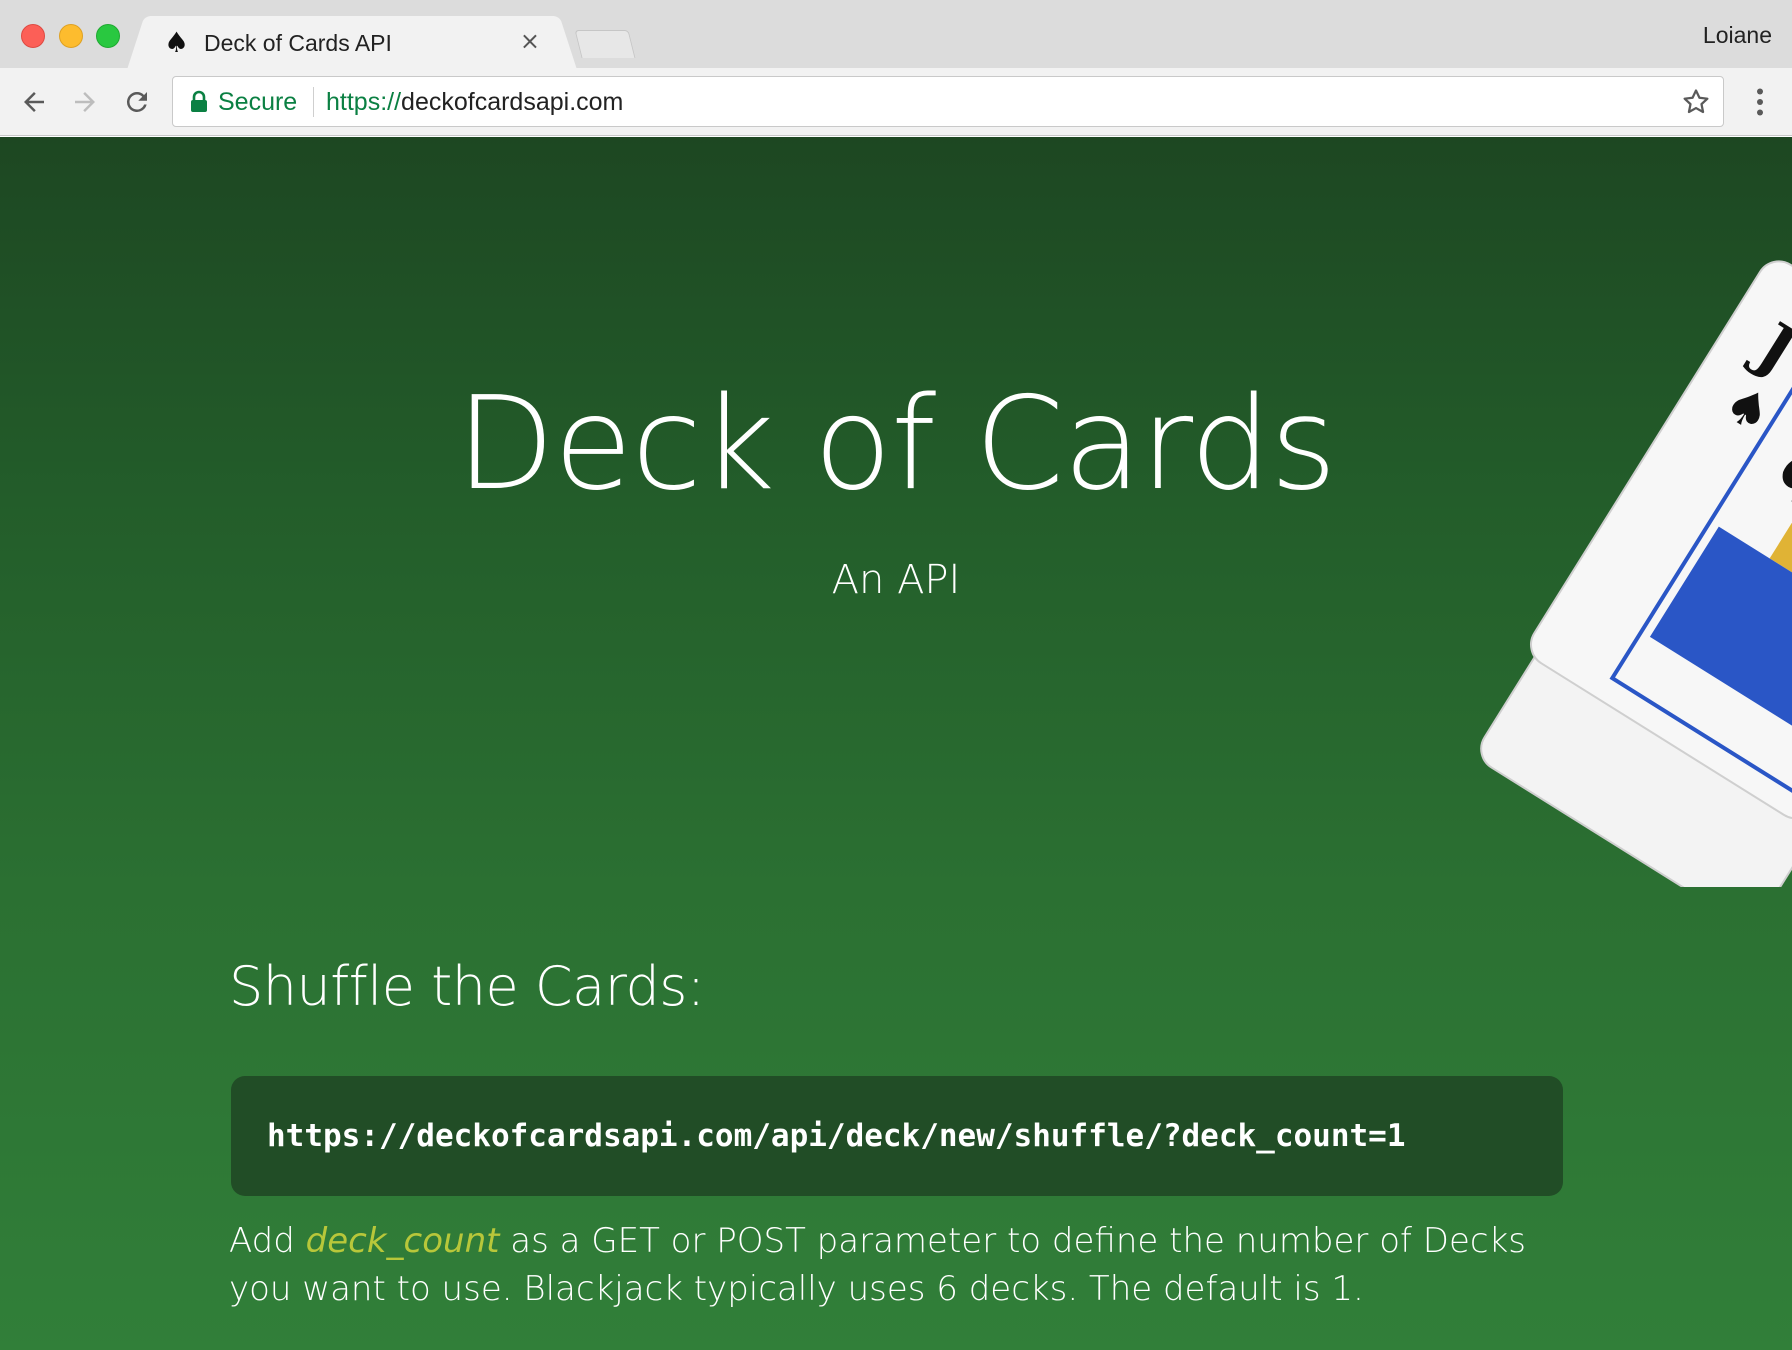 The height and width of the screenshot is (1350, 1792). Describe the element at coordinates (267, 1241) in the screenshot. I see `desc-before: Add` at that location.